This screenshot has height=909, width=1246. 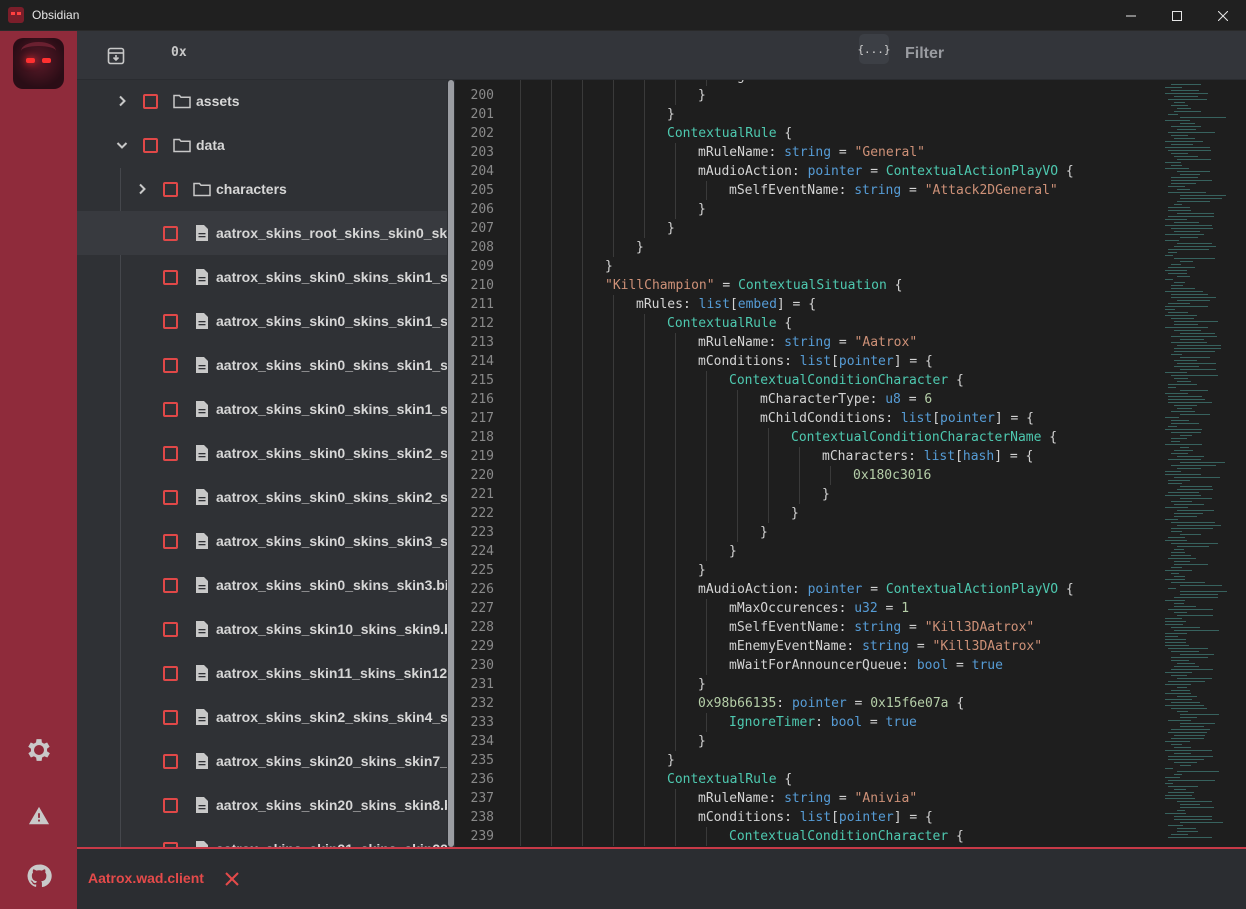 What do you see at coordinates (924, 54) in the screenshot?
I see `filter-input: Filter` at bounding box center [924, 54].